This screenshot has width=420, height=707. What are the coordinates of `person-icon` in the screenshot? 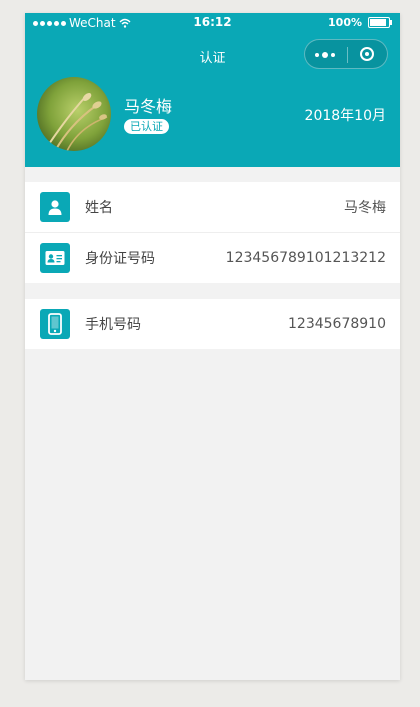 It's located at (55, 207).